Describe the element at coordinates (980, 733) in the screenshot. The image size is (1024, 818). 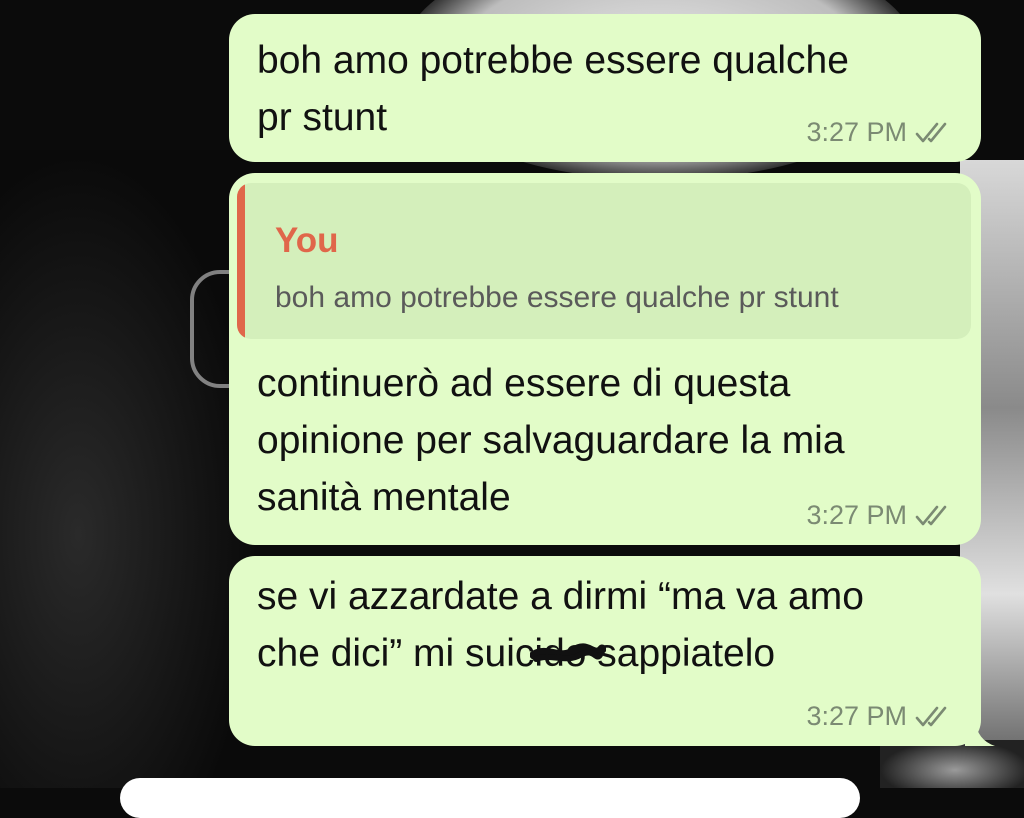
I see `bubble-tail` at that location.